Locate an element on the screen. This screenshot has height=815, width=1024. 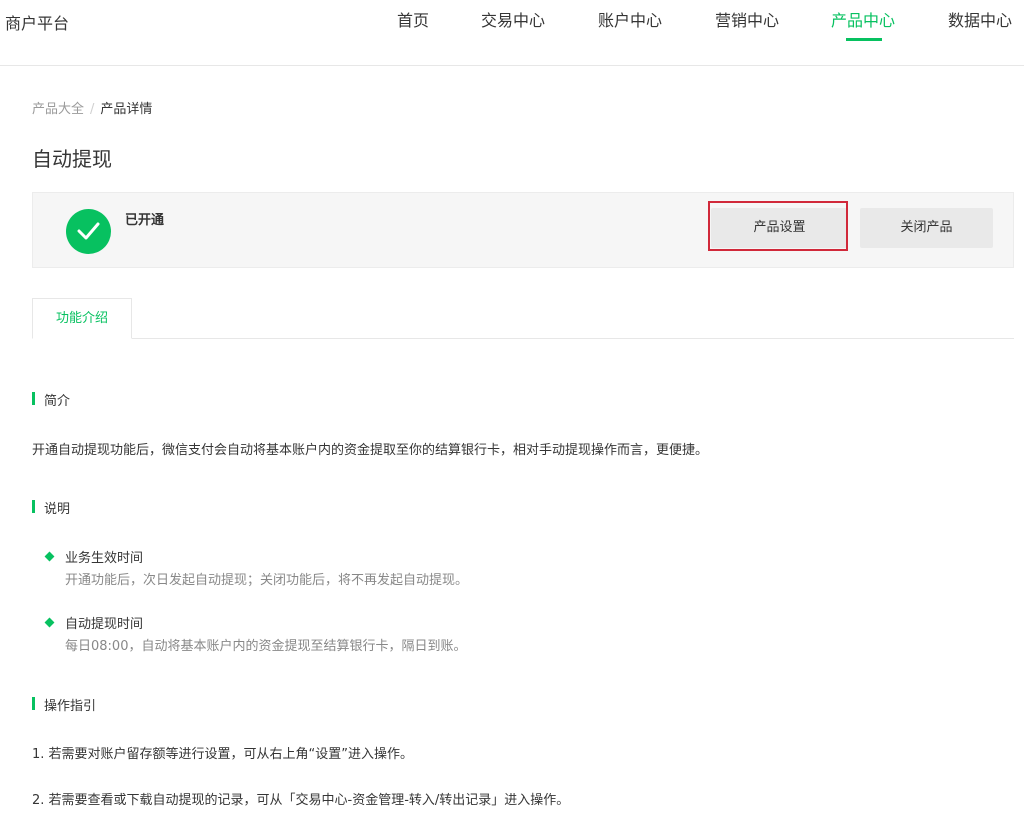
explain-item-title: 自动提现时间 is located at coordinates (104, 624).